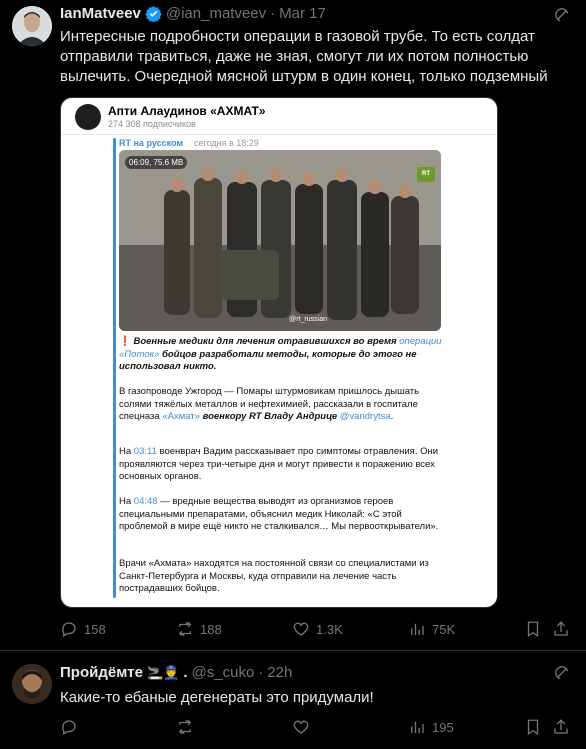 The height and width of the screenshot is (749, 586). Describe the element at coordinates (268, 416) in the screenshot. I see `text-span: военкору RT Владу Андрице` at that location.